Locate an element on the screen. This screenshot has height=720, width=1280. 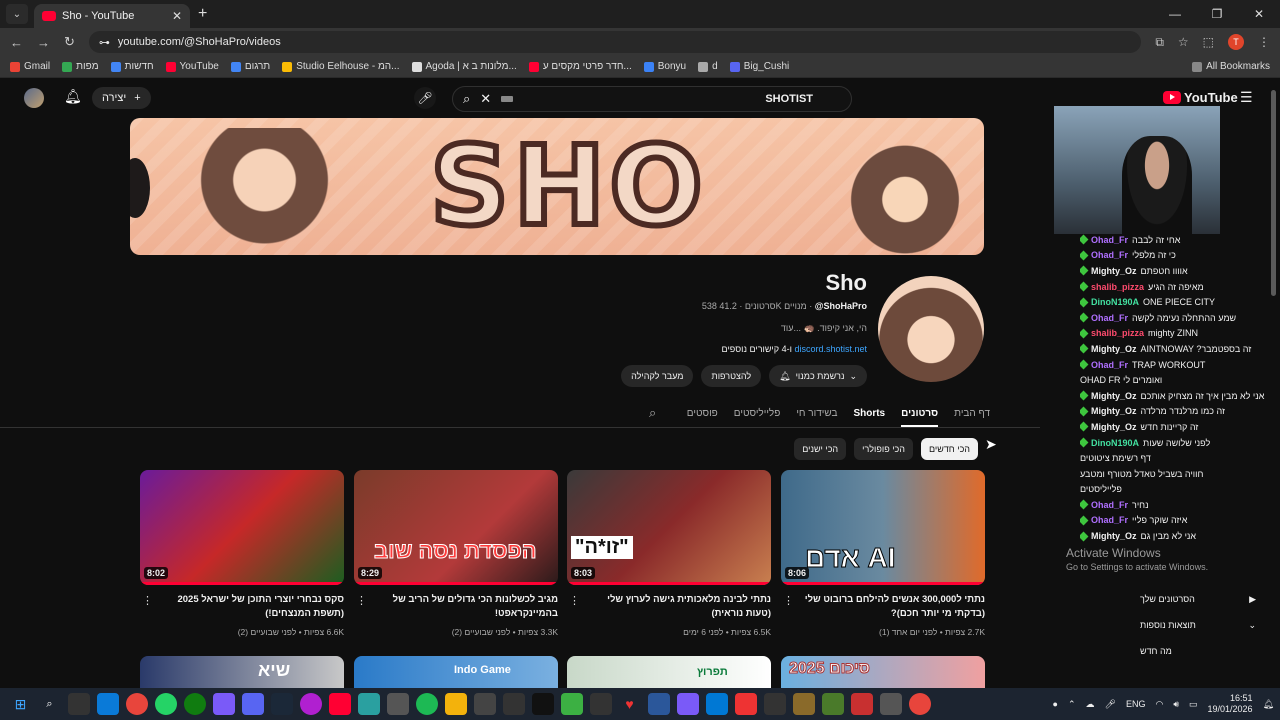
menu-hamburger-icon: ☰ is located at coordinates (1246, 97).